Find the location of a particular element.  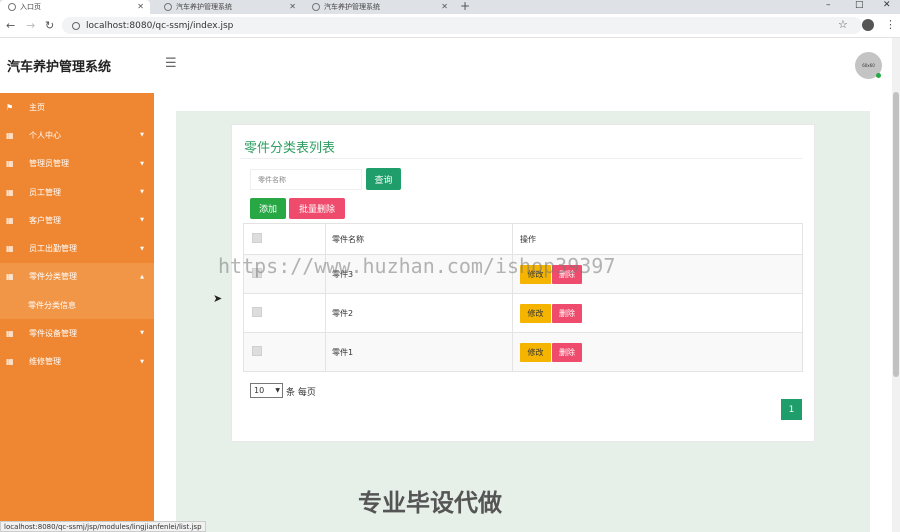

online-status-dot is located at coordinates (878, 75).